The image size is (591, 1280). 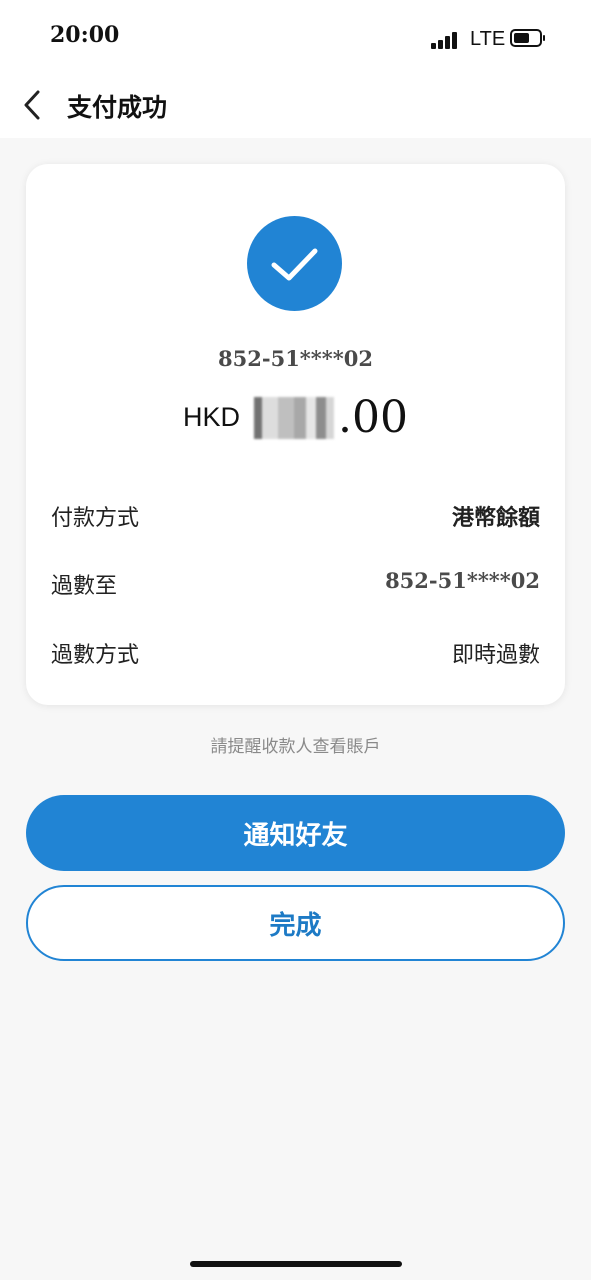 What do you see at coordinates (117, 107) in the screenshot?
I see `page-title: 支付成功` at bounding box center [117, 107].